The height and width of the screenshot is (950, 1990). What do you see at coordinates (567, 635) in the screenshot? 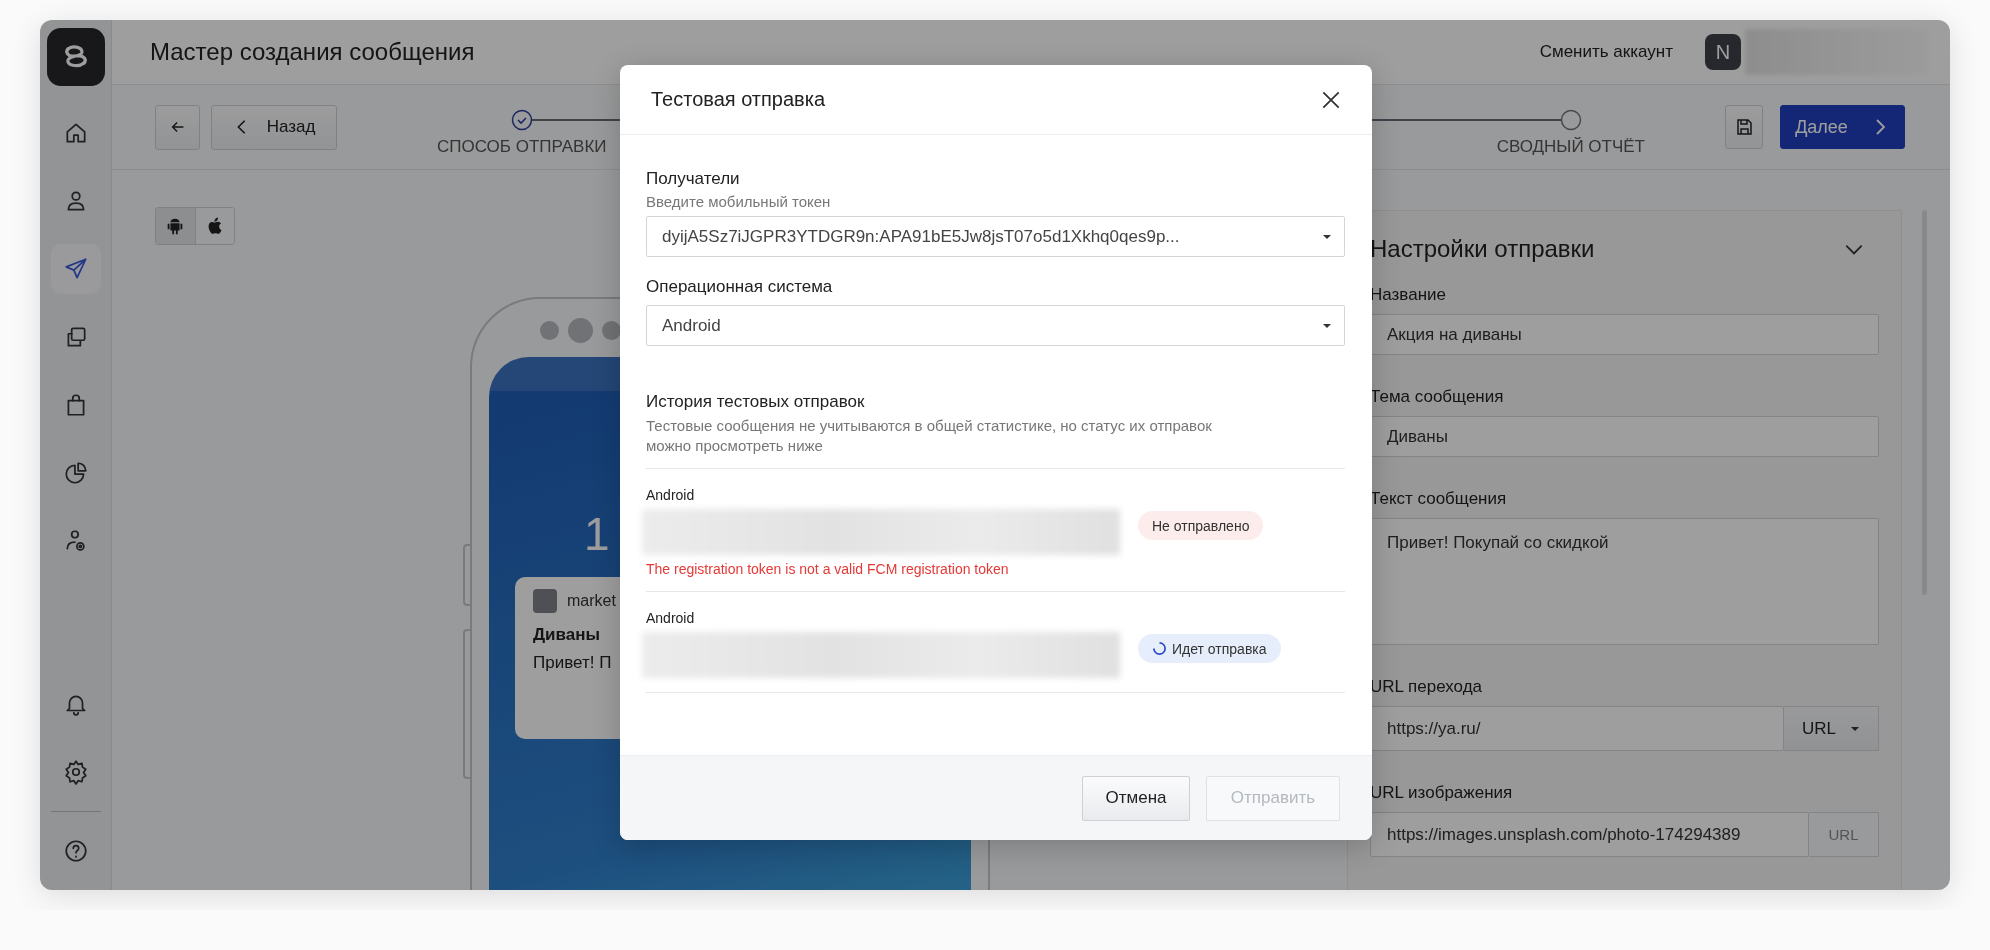
I see `notification-title: Диваны` at bounding box center [567, 635].